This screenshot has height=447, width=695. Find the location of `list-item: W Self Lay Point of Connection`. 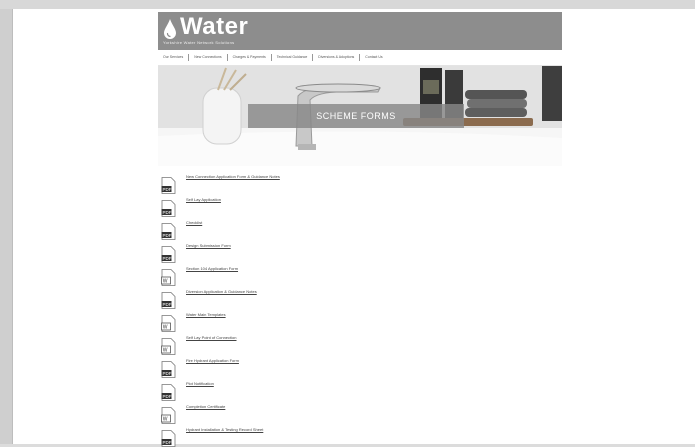

list-item: W Self Lay Point of Connection is located at coordinates (360, 343).